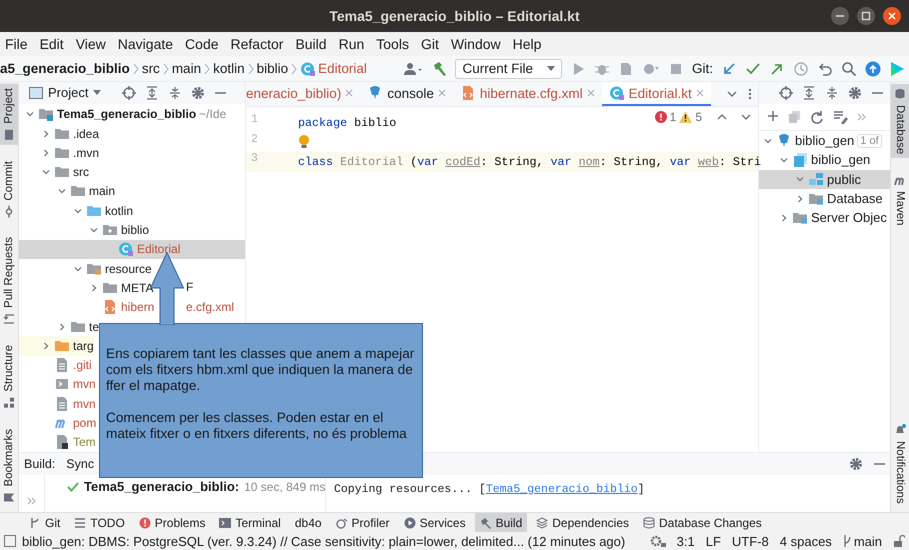 The width and height of the screenshot is (909, 550). I want to click on tree-item: Tem, so click(57, 442).